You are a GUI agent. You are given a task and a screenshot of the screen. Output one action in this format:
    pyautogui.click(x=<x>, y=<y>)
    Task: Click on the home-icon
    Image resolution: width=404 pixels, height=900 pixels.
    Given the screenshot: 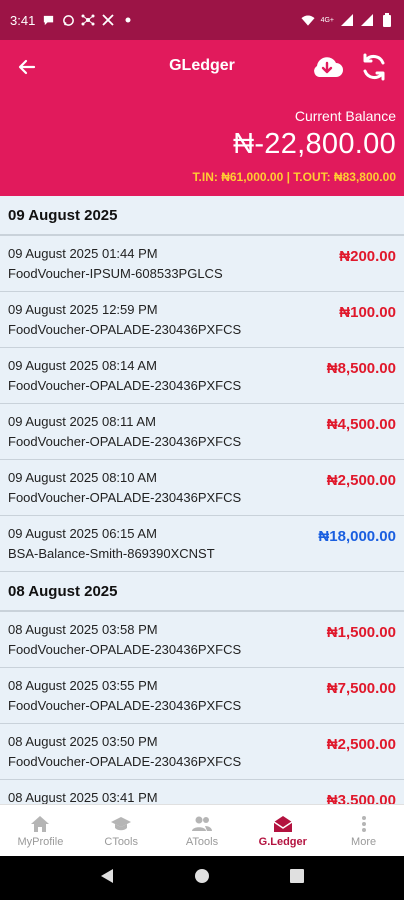 What is the action you would take?
    pyautogui.click(x=40, y=824)
    